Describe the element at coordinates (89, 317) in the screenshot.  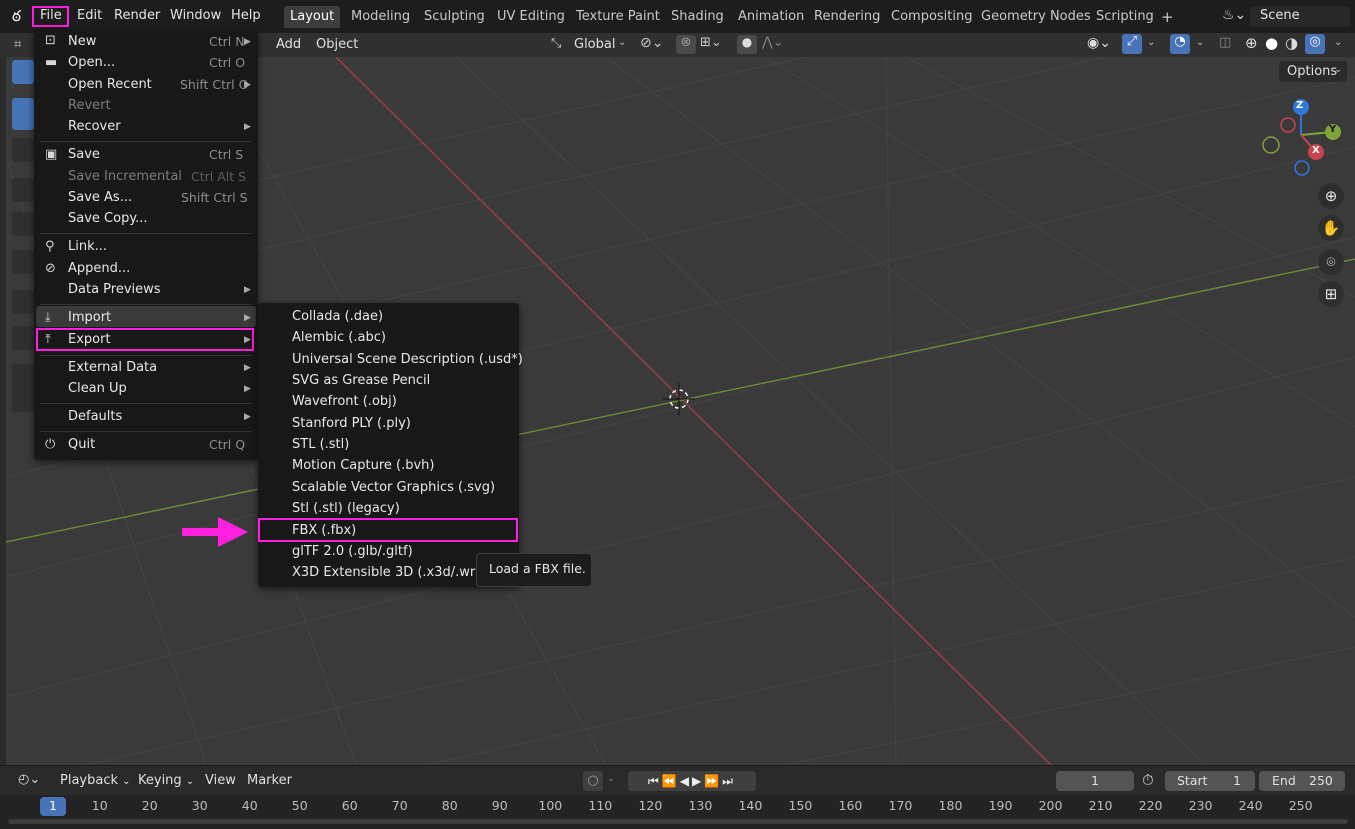
I see `menu-item-import: Import` at that location.